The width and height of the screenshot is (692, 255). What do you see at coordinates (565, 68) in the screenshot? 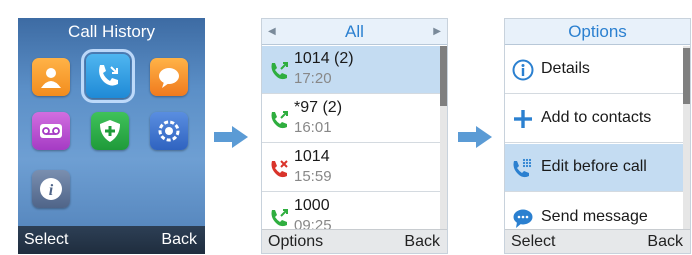
I see `option-label: Details` at bounding box center [565, 68].